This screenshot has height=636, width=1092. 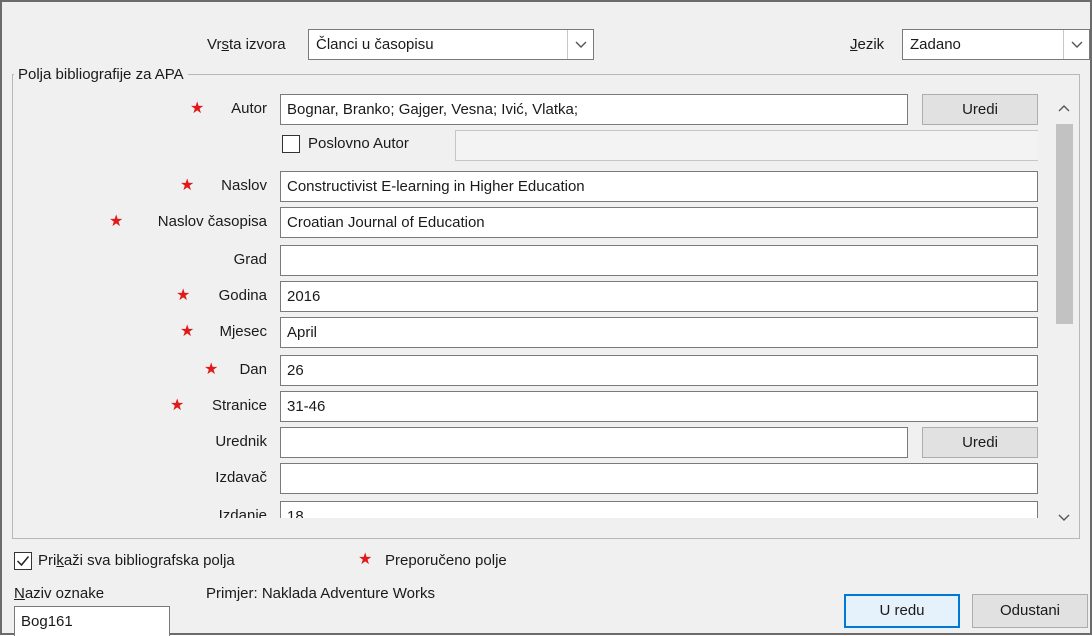 I want to click on pages-field: 31-46, so click(x=659, y=406).